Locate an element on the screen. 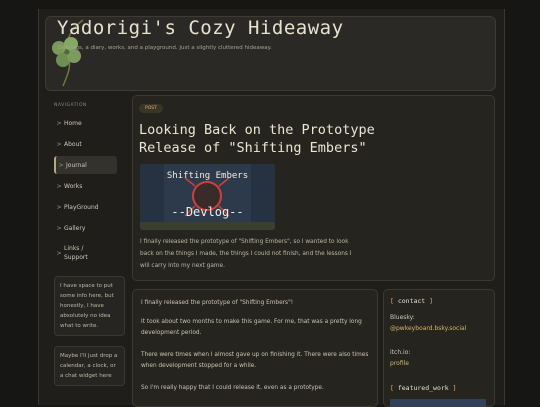 The height and width of the screenshot is (407, 540). bluesky-link: @pwkeyboard.bsky.social is located at coordinates (428, 328).